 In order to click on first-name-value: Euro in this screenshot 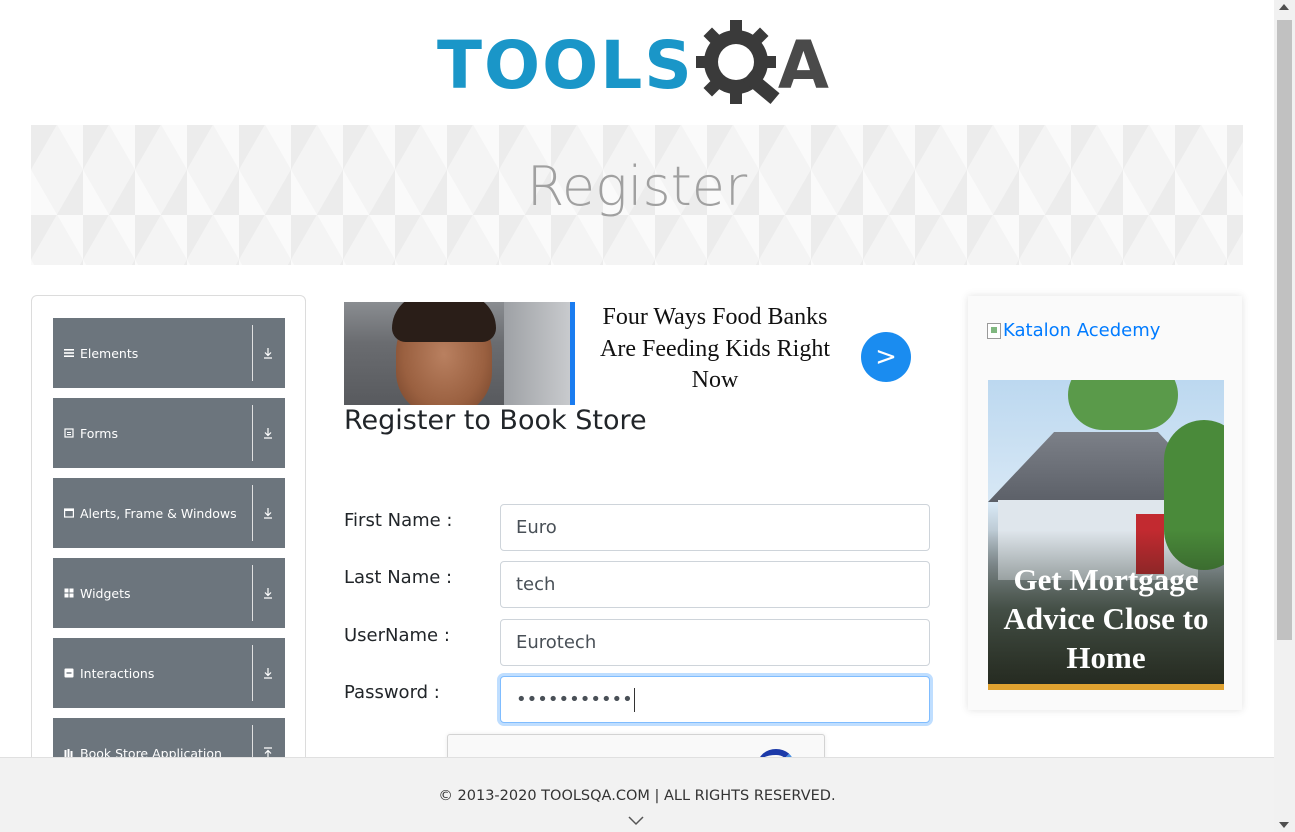, I will do `click(536, 527)`.